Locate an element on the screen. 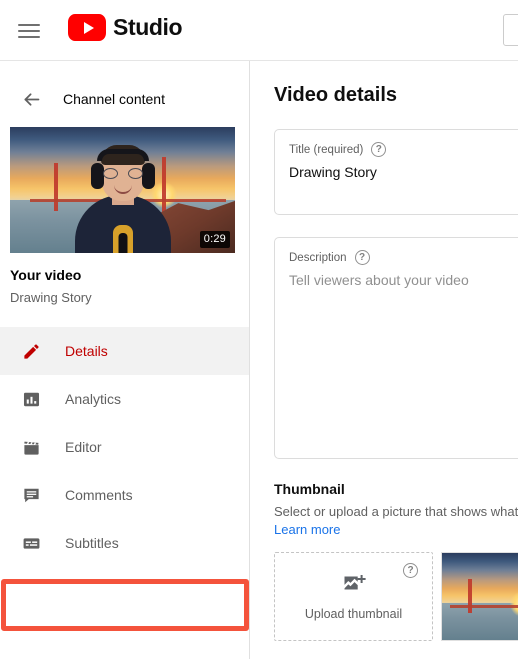 Image resolution: width=518 pixels, height=659 pixels. video-duration-badge: 0:29 is located at coordinates (214, 239).